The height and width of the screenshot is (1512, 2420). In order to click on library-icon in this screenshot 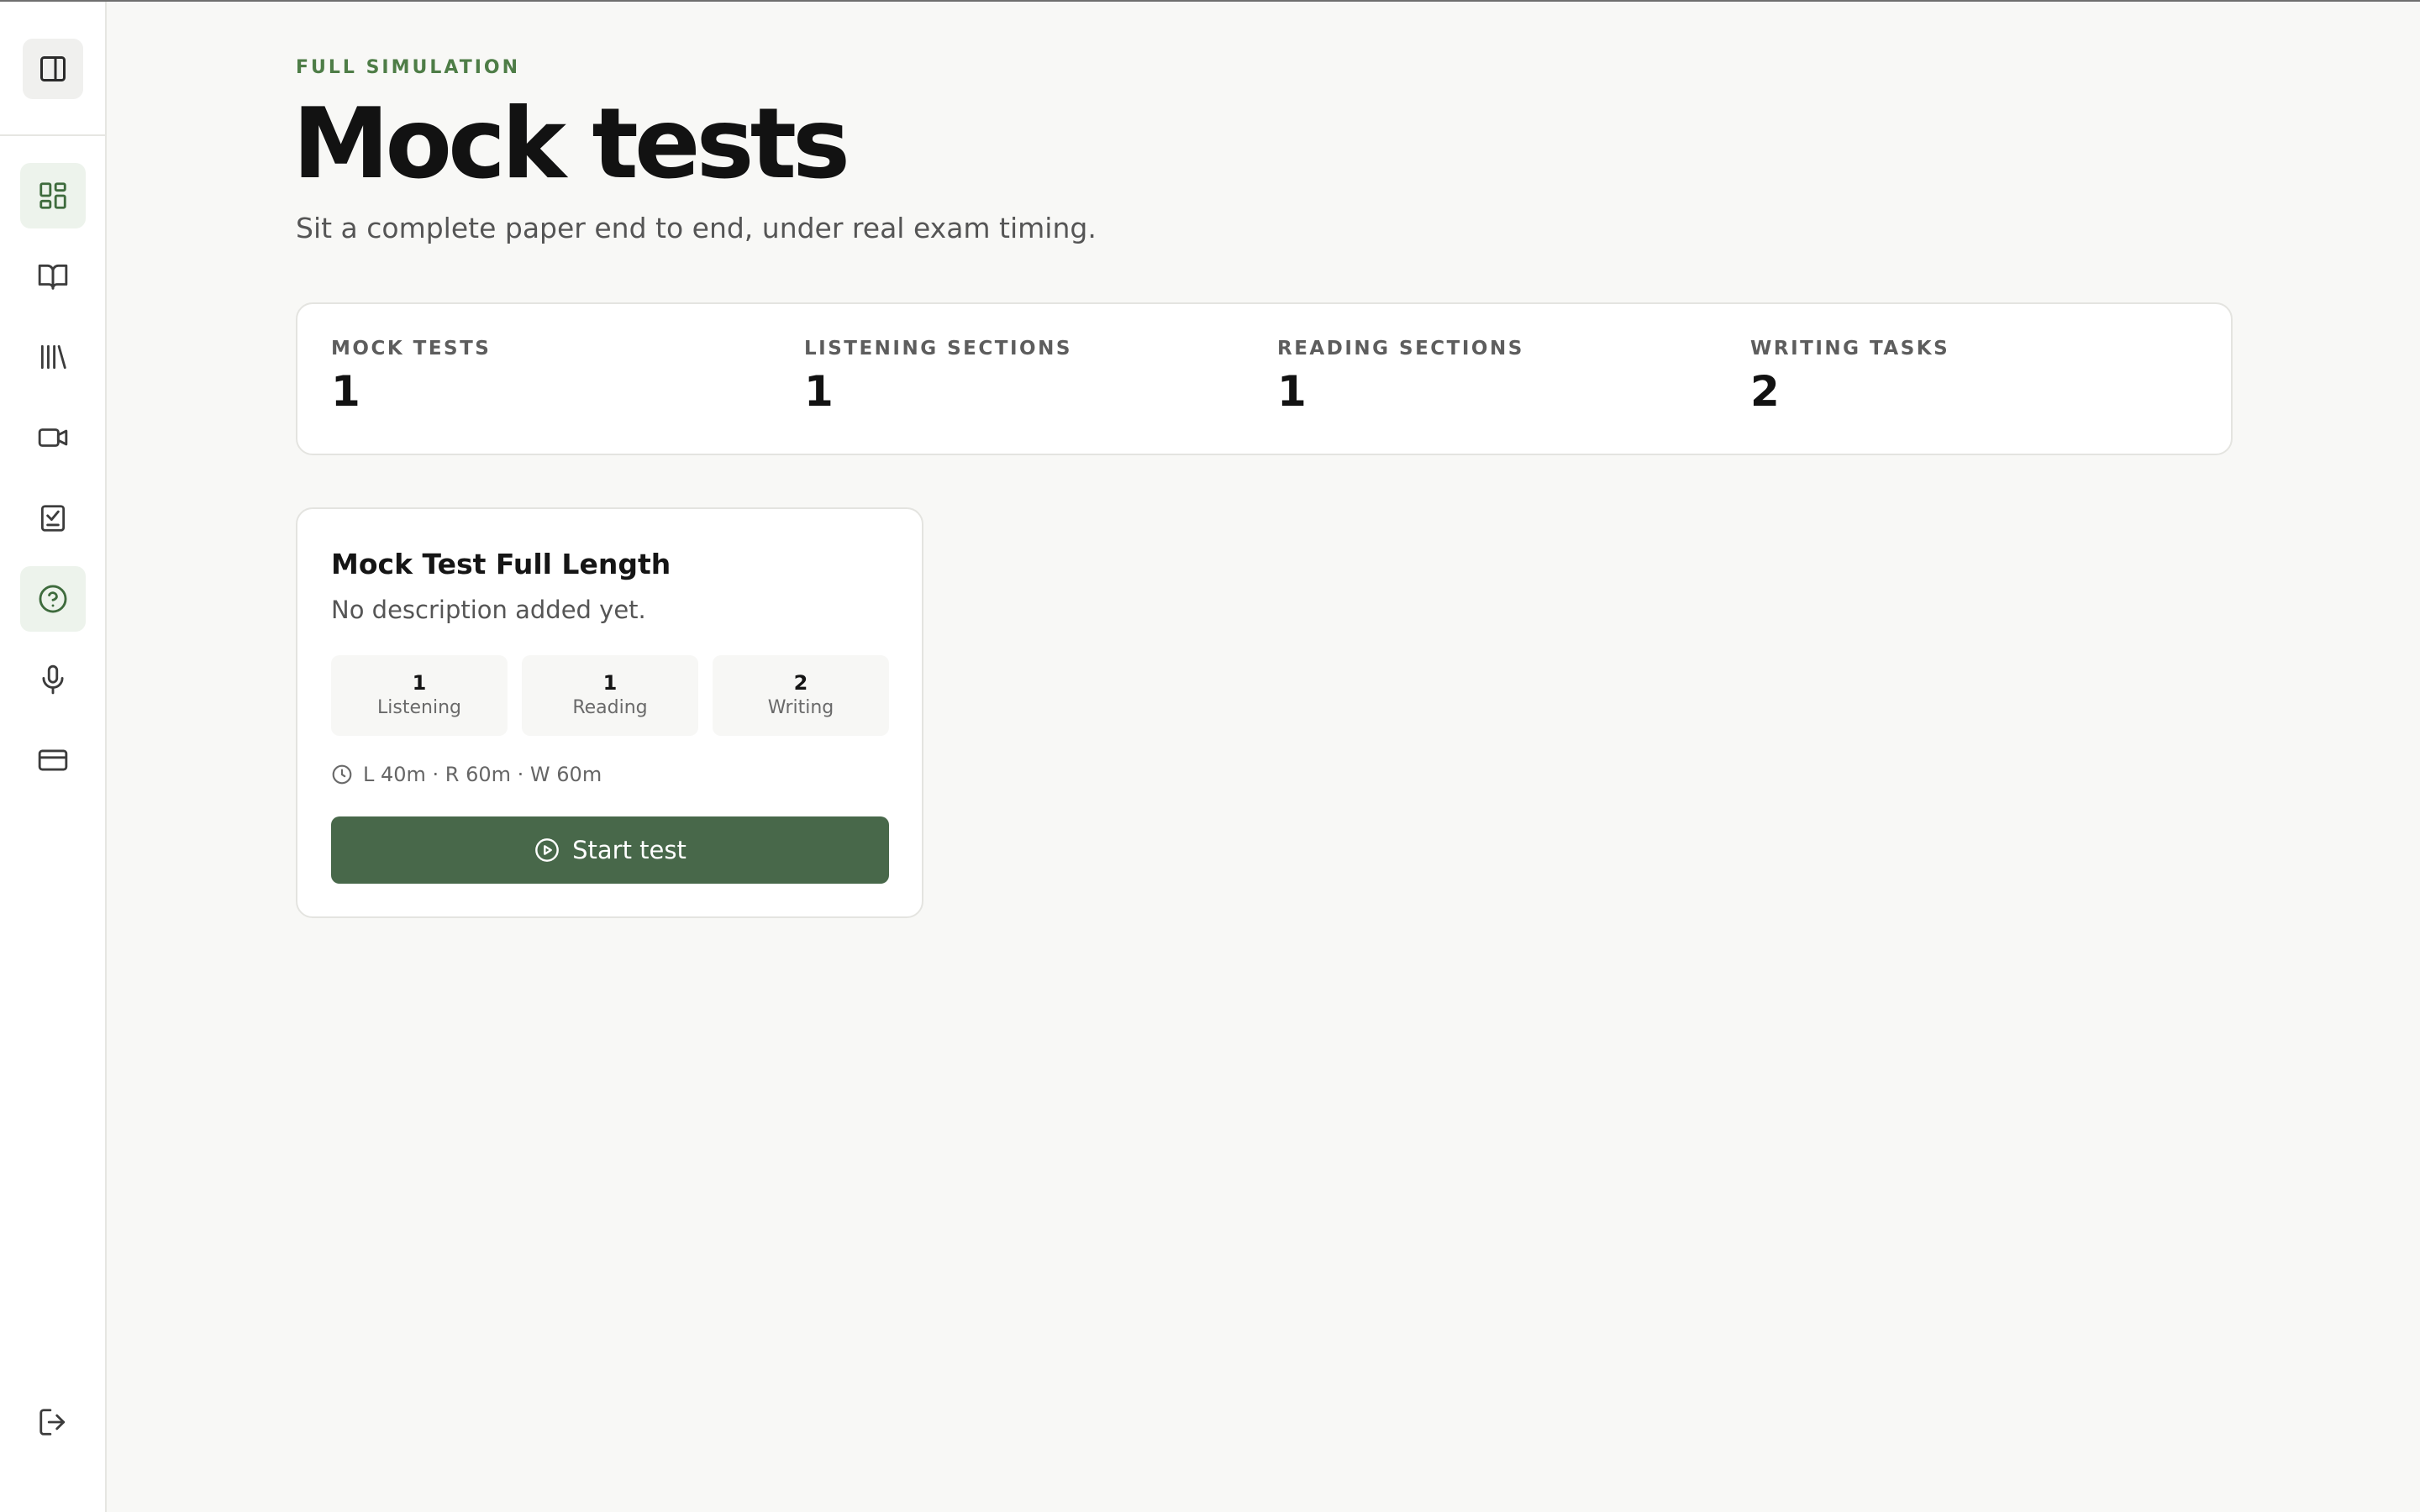, I will do `click(53, 357)`.